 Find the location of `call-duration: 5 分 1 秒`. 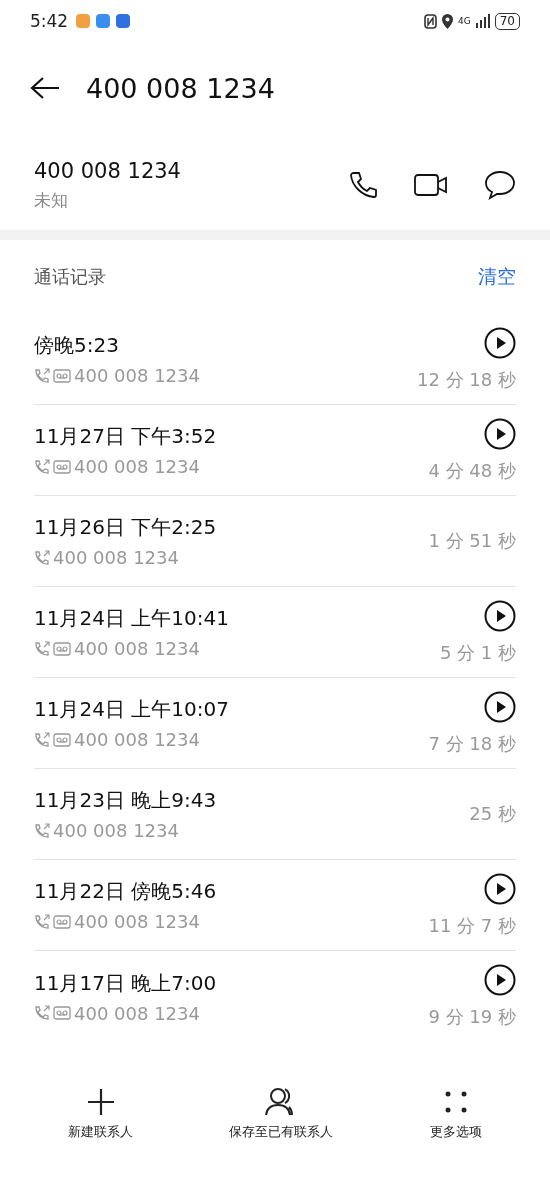

call-duration: 5 分 1 秒 is located at coordinates (477, 652).